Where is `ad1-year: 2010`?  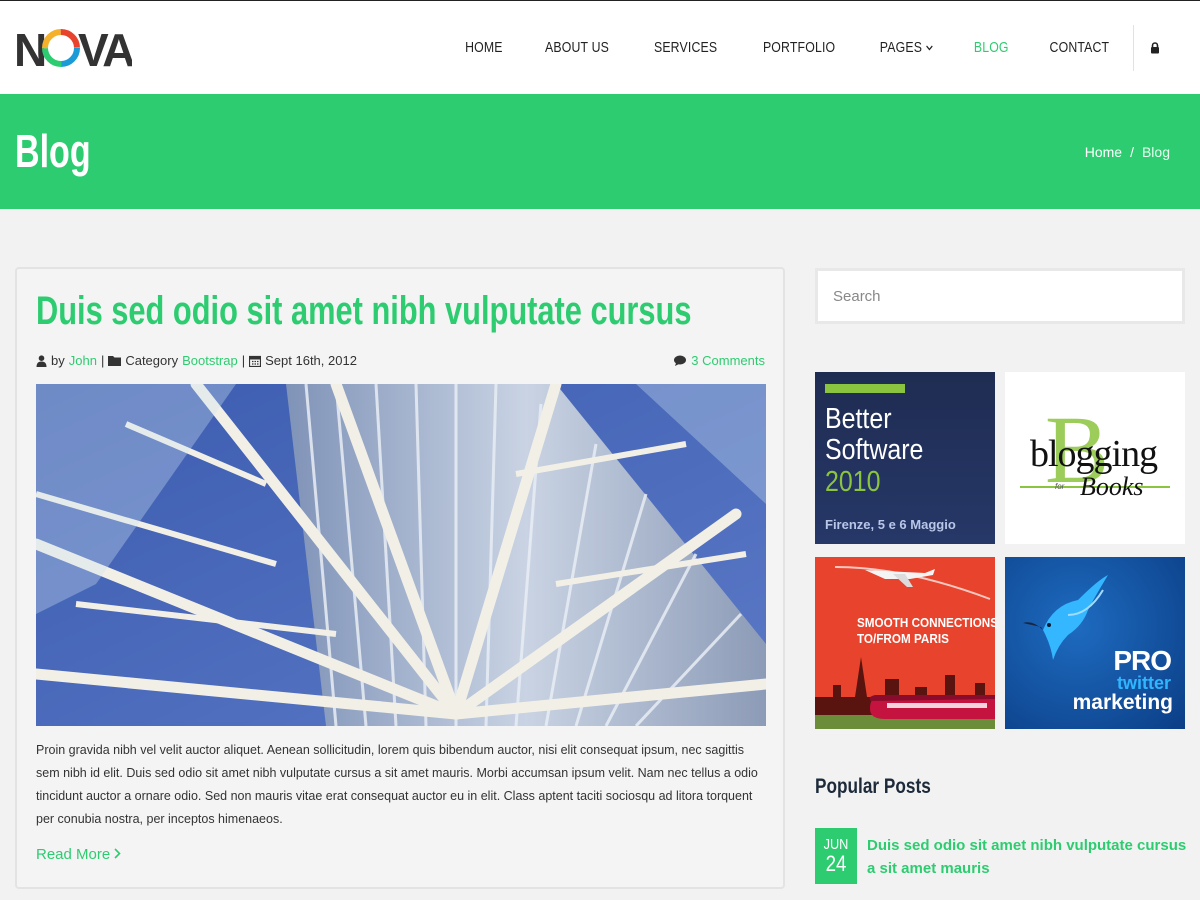 ad1-year: 2010 is located at coordinates (853, 482).